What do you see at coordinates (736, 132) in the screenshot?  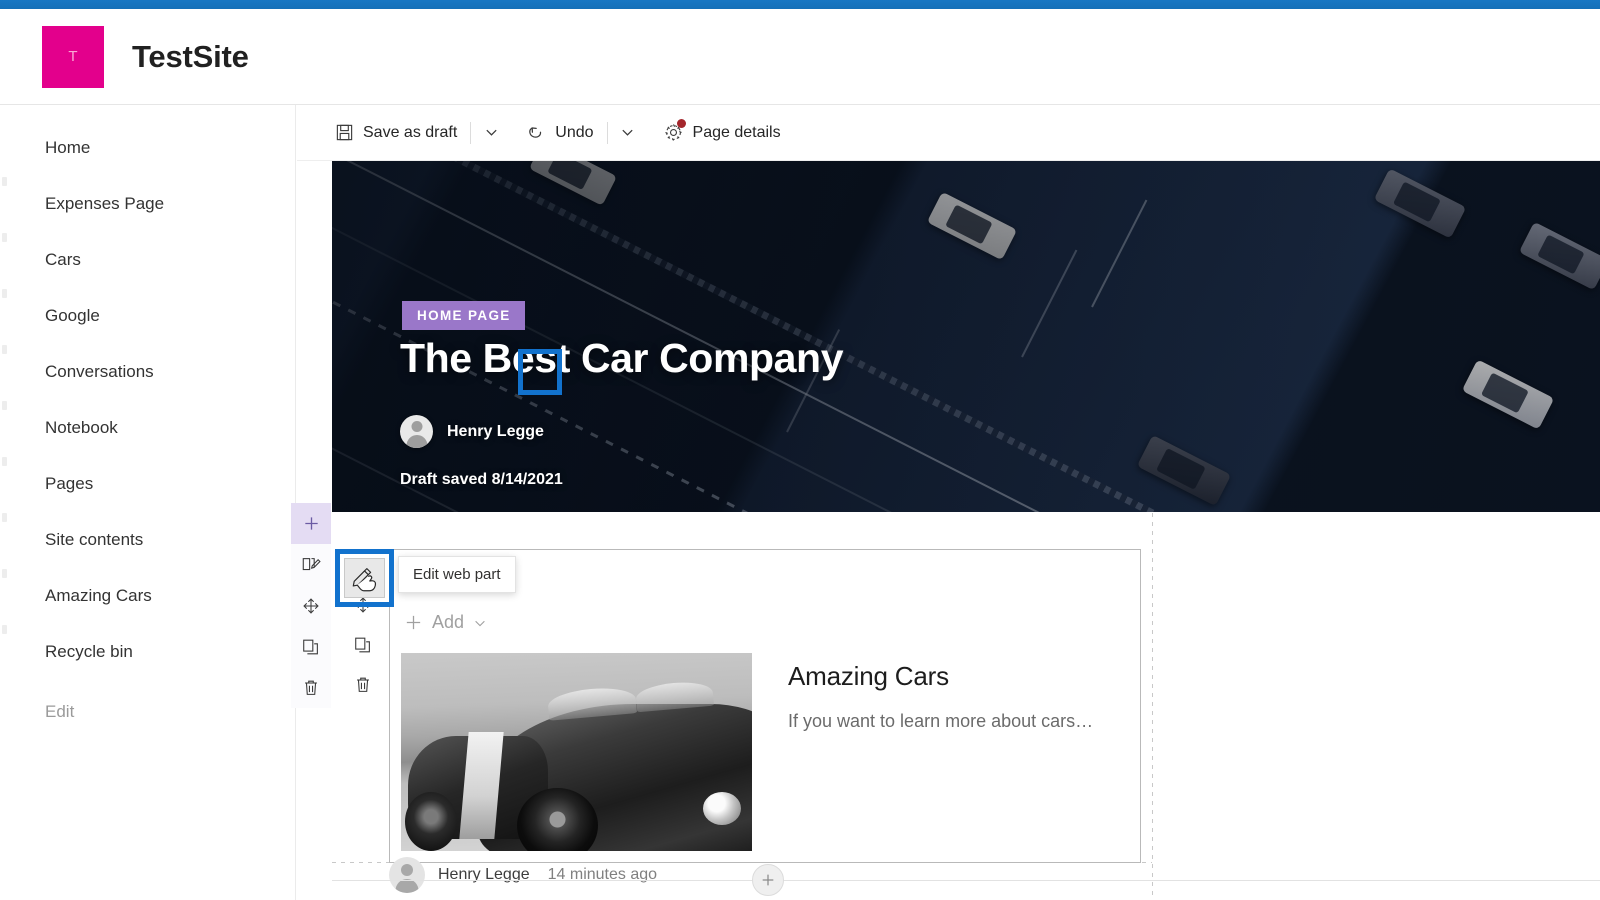 I see `page-details-label: Page details` at bounding box center [736, 132].